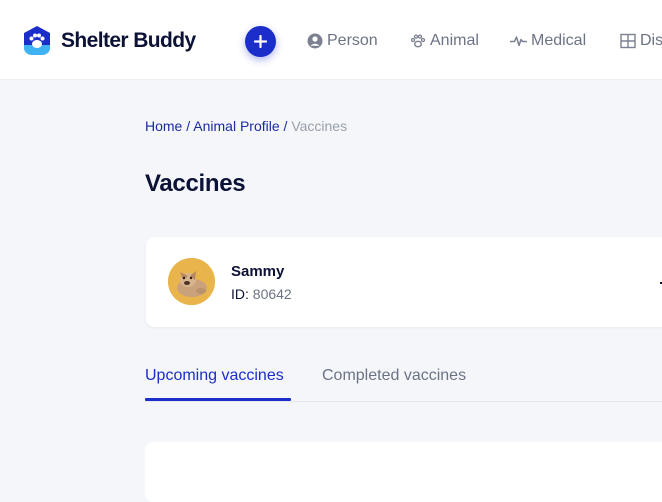 The image size is (662, 502). Describe the element at coordinates (628, 41) in the screenshot. I see `grid-icon` at that location.